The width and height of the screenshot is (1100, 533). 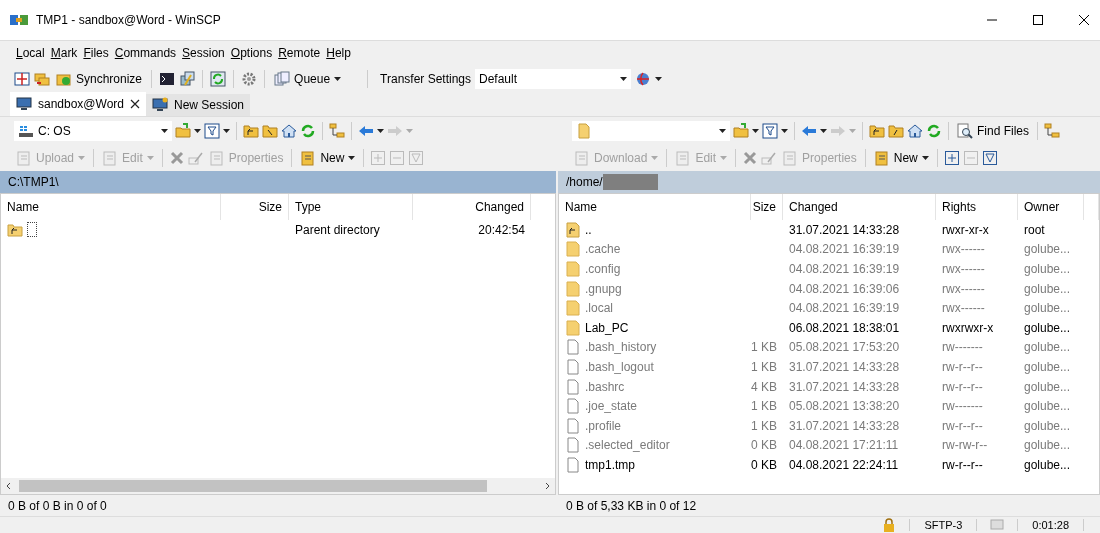 What do you see at coordinates (605, 386) in the screenshot?
I see `file-name: .bashrc` at bounding box center [605, 386].